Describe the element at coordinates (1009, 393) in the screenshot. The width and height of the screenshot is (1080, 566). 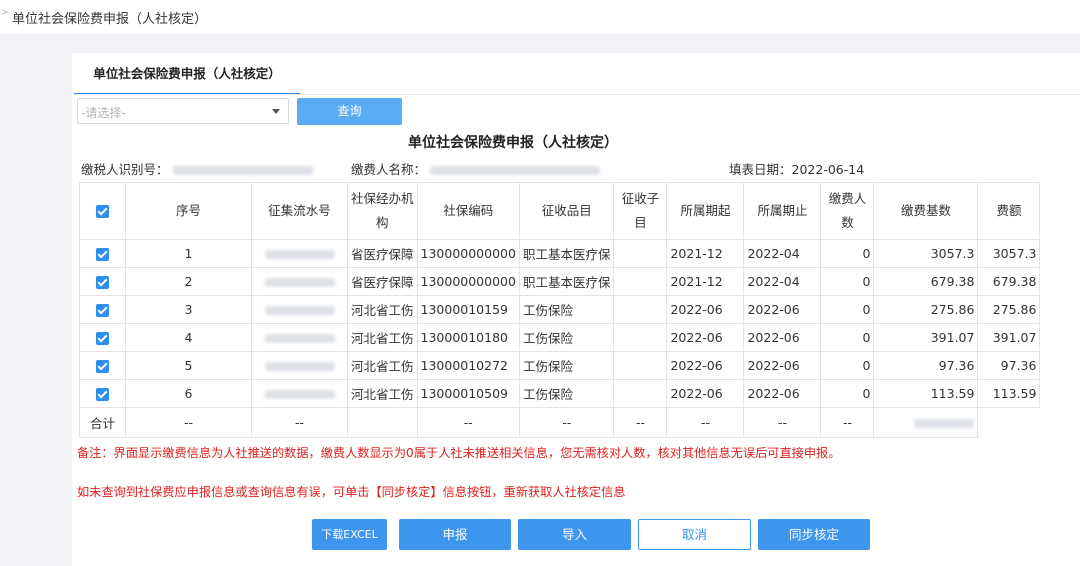
I see `cell-fee: 113.59` at that location.